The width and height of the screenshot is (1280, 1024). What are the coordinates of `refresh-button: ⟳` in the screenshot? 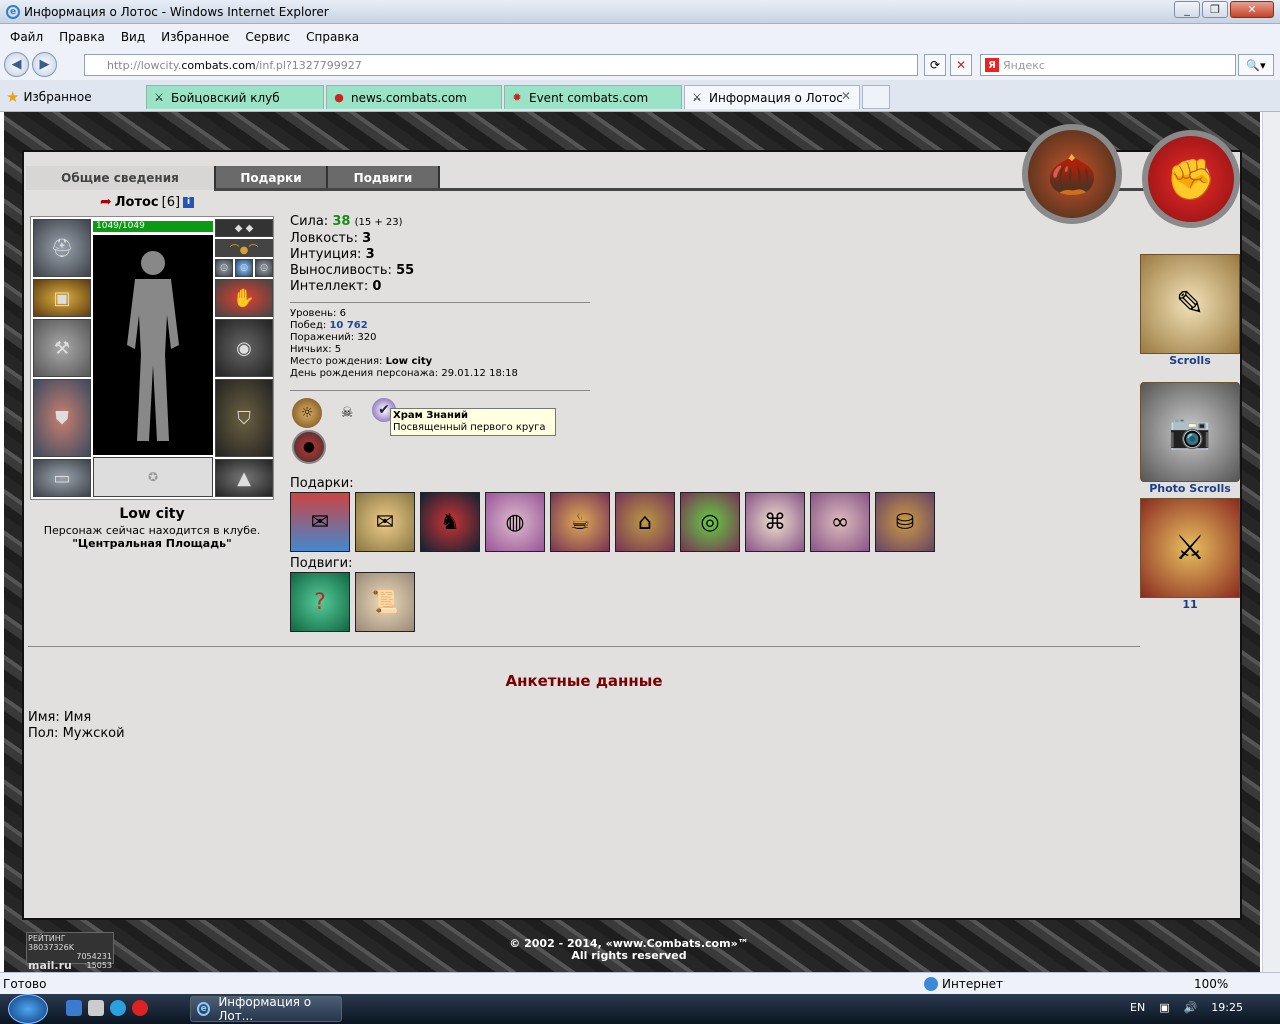 It's located at (935, 65).